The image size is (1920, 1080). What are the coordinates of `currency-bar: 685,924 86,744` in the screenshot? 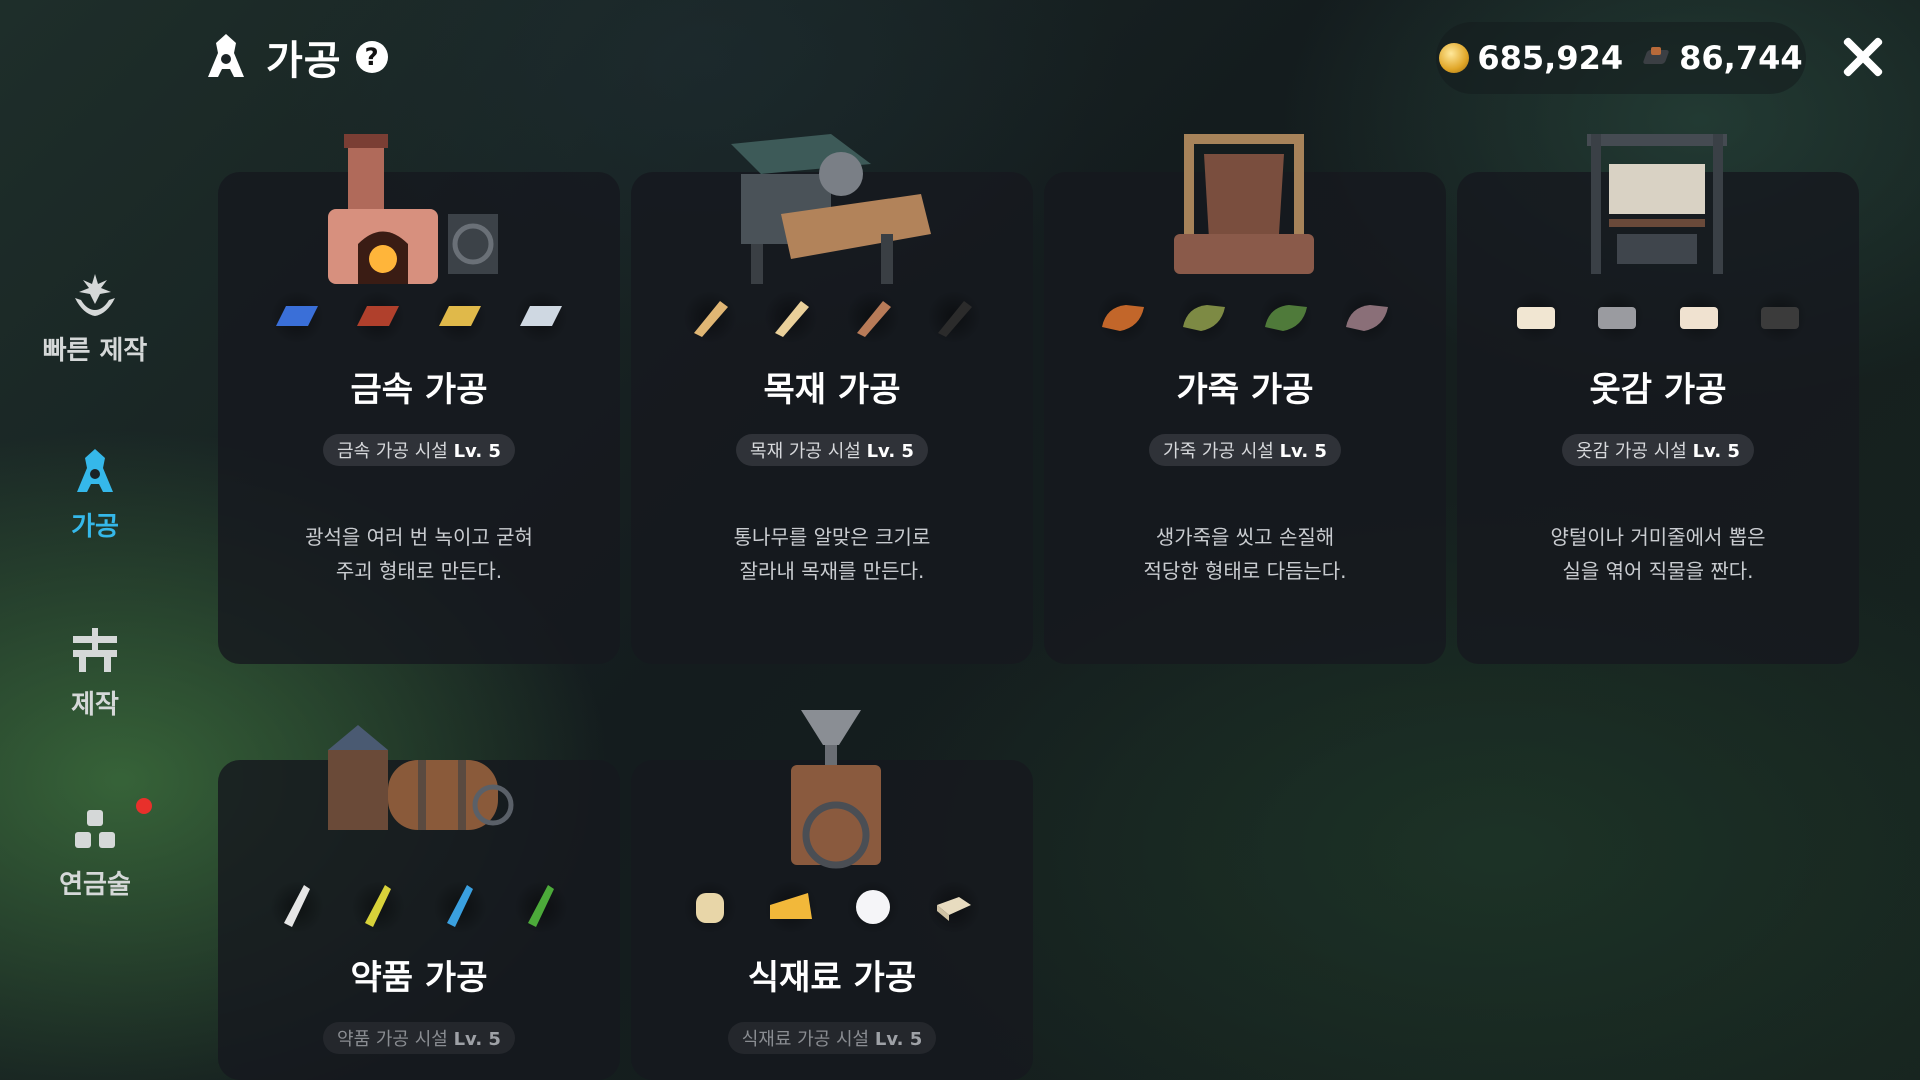 It's located at (1621, 58).